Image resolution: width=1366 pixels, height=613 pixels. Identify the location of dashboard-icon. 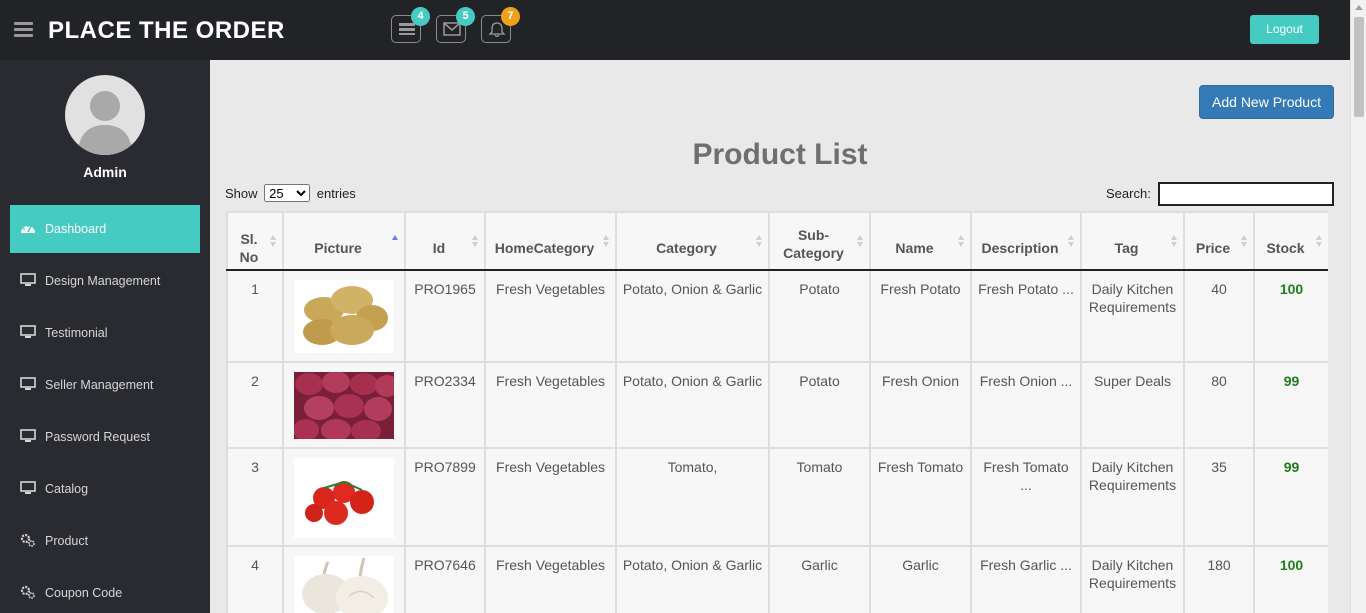
(28, 229).